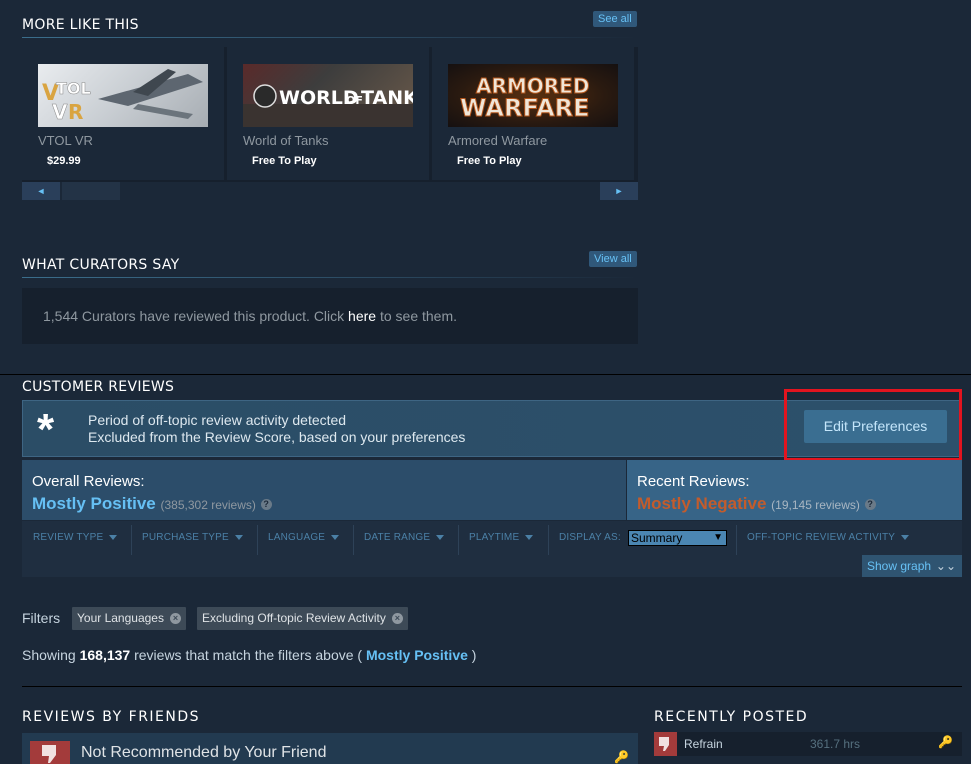  What do you see at coordinates (65, 140) in the screenshot?
I see `game-name: VTOL VR` at bounding box center [65, 140].